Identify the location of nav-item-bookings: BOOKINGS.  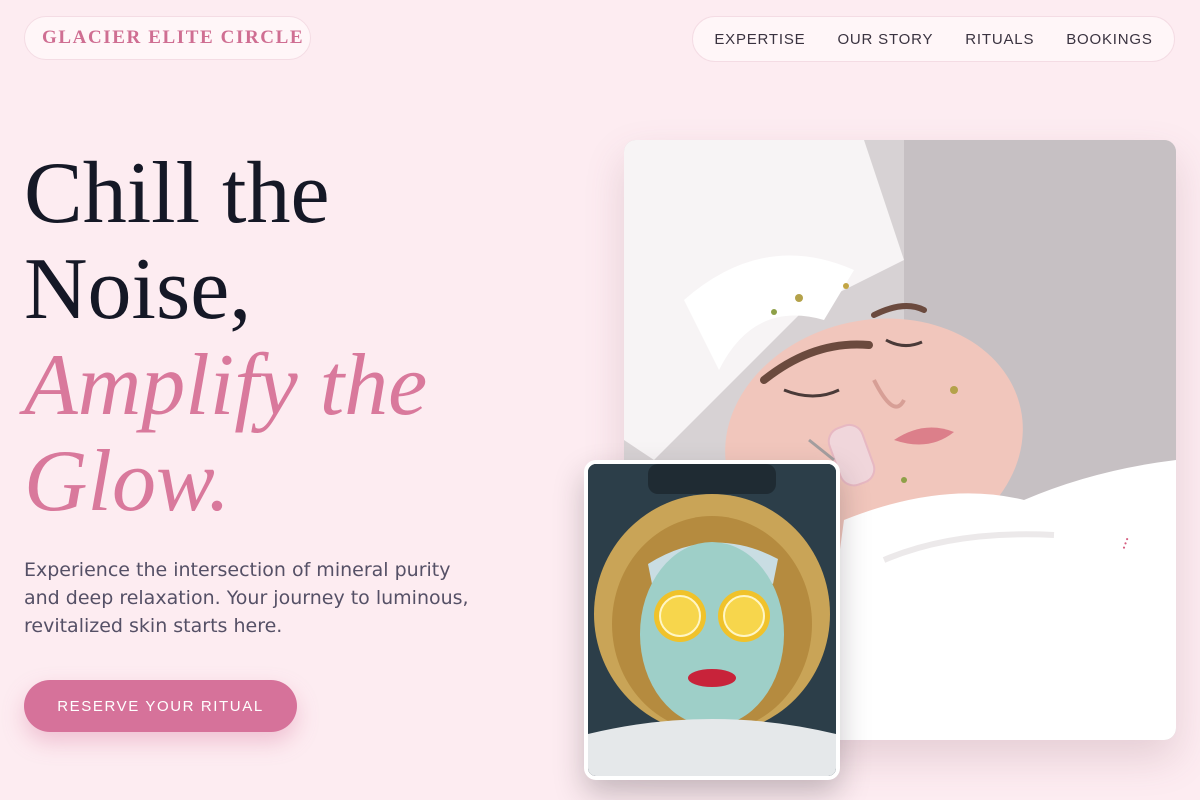
(1109, 39).